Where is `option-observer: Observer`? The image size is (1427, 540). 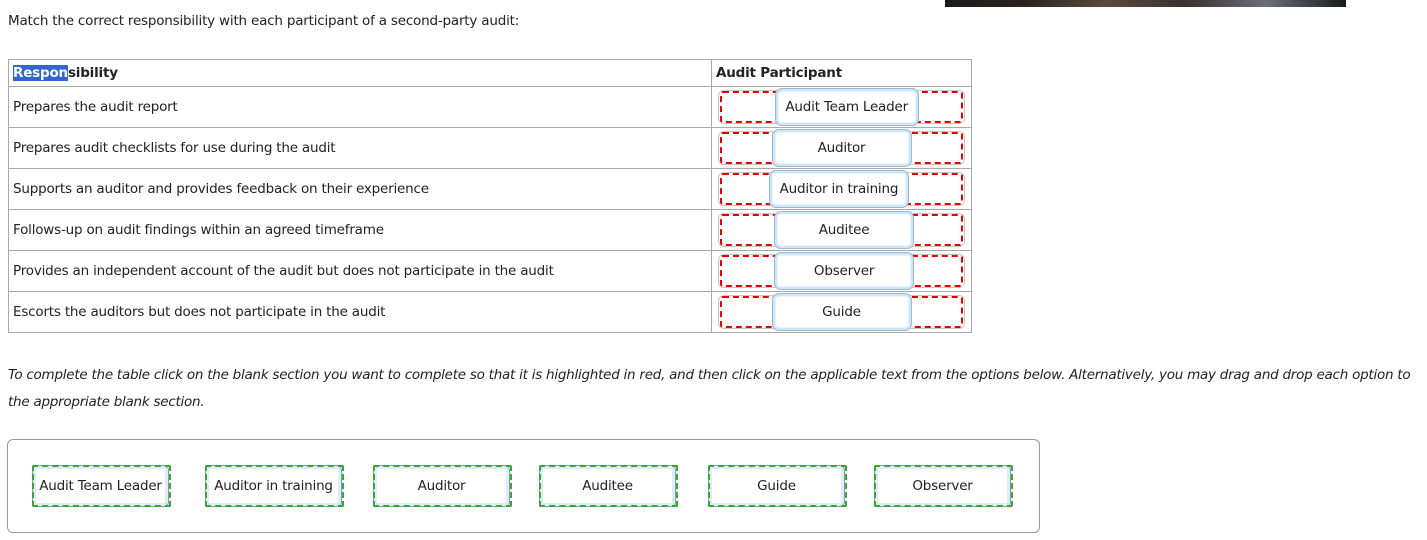 option-observer: Observer is located at coordinates (943, 486).